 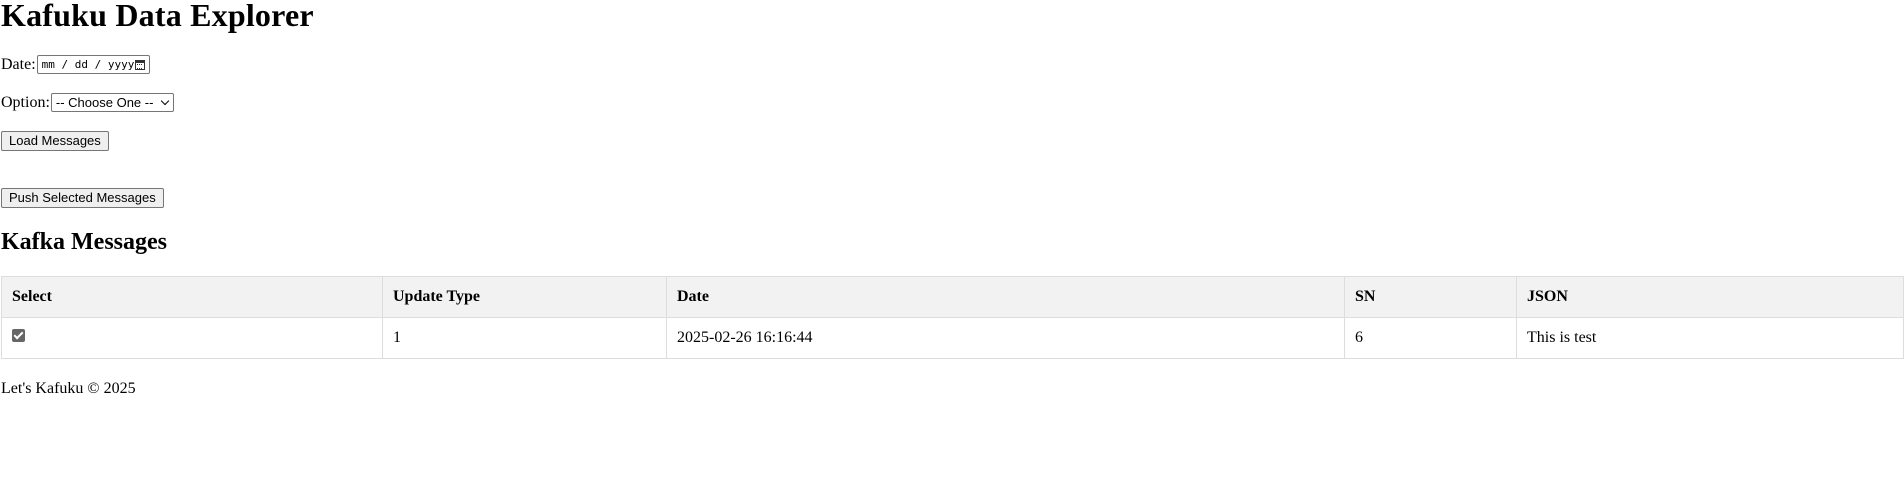 I want to click on load-messages-button: Load Messages, so click(x=55, y=141).